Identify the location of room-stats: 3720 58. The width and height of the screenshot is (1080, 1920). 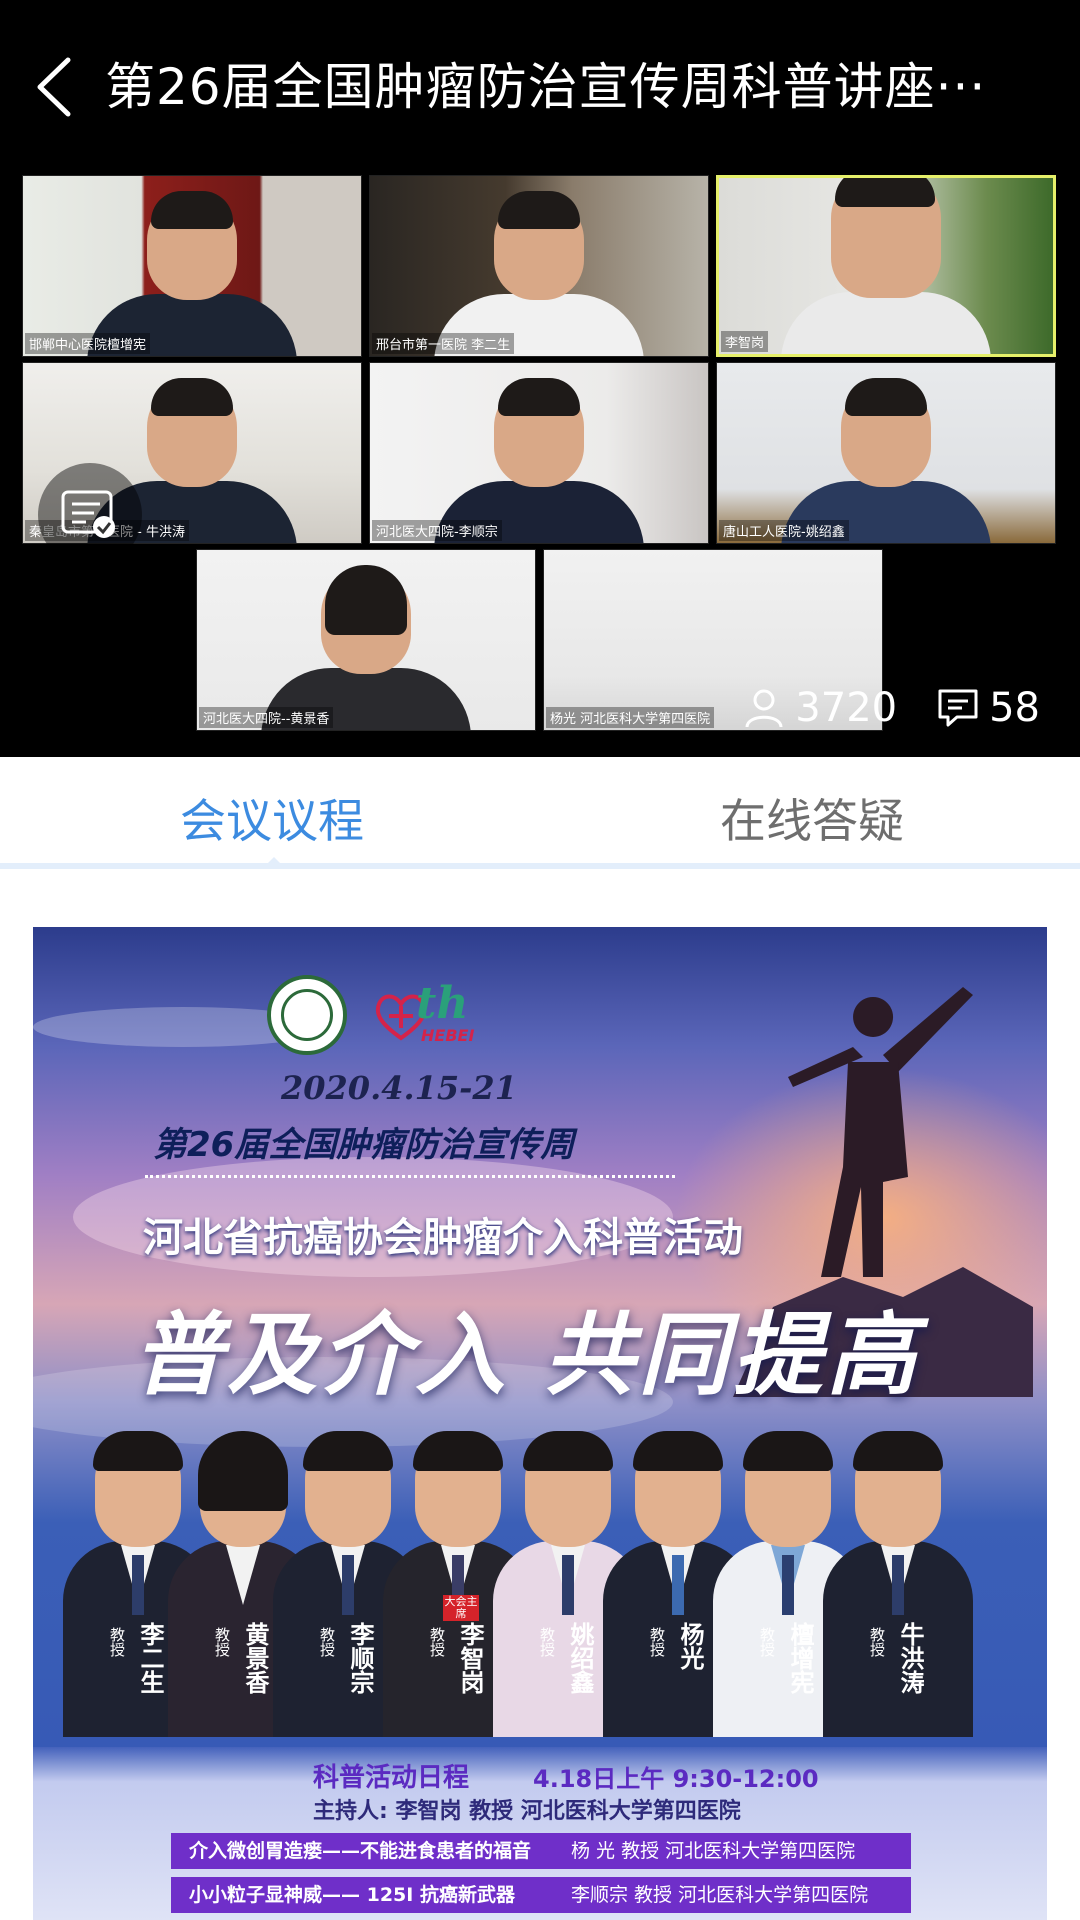
(891, 708).